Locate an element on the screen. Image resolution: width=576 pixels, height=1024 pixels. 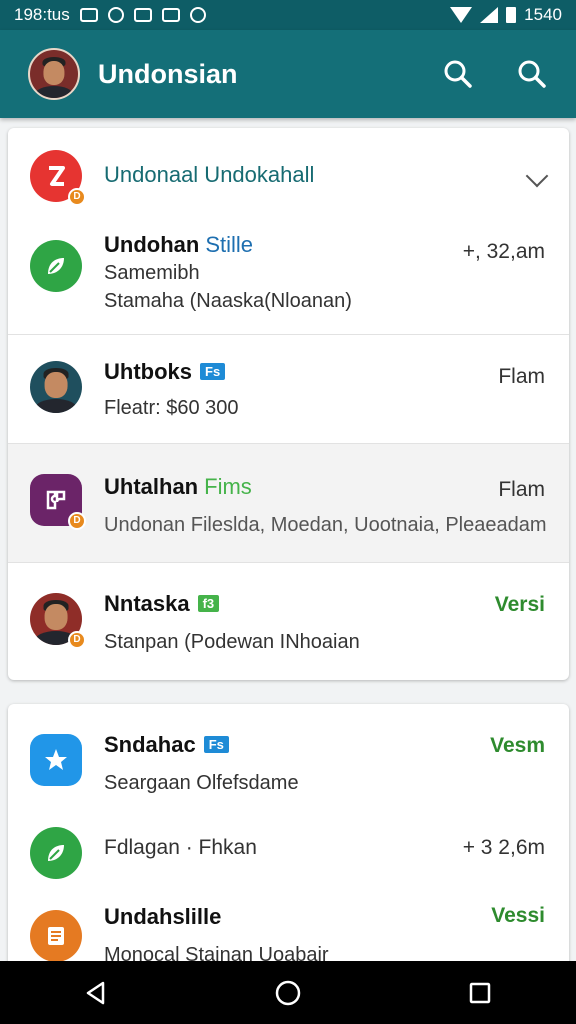
leaf-icon is located at coordinates (56, 266).